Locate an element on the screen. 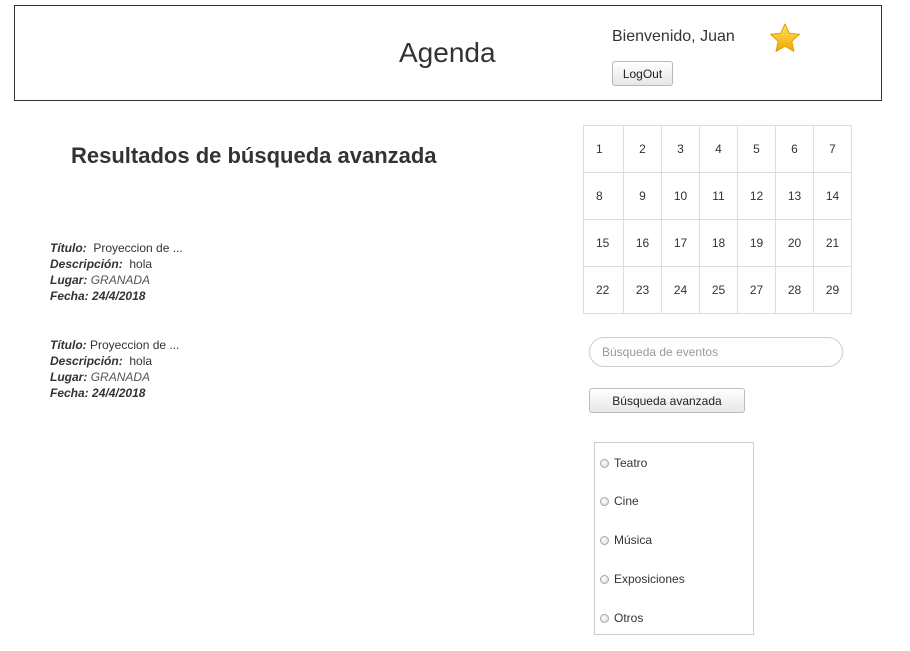 This screenshot has width=910, height=651. calendar-day: 6 is located at coordinates (794, 149).